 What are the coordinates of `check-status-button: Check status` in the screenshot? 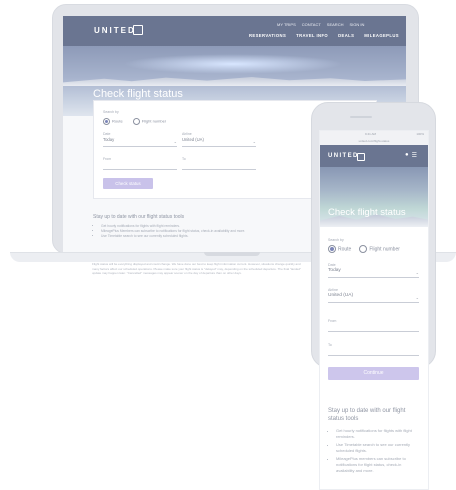 It's located at (128, 183).